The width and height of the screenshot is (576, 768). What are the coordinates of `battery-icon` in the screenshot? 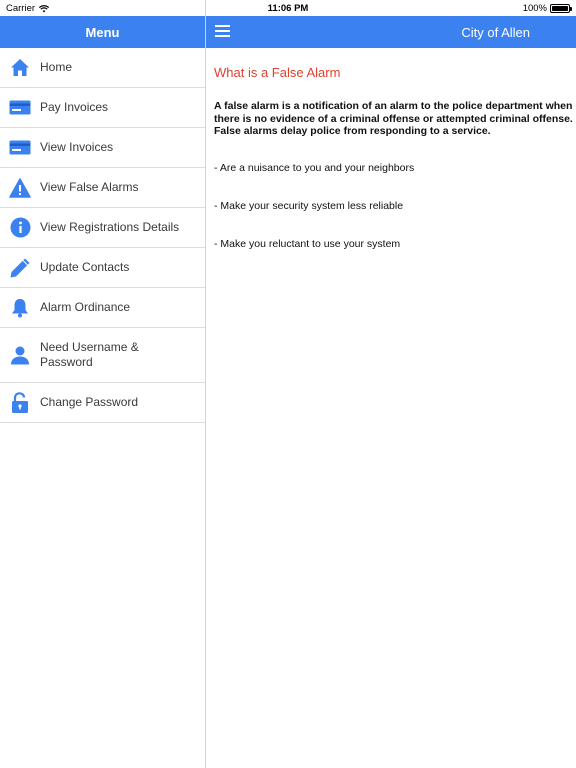 It's located at (561, 8).